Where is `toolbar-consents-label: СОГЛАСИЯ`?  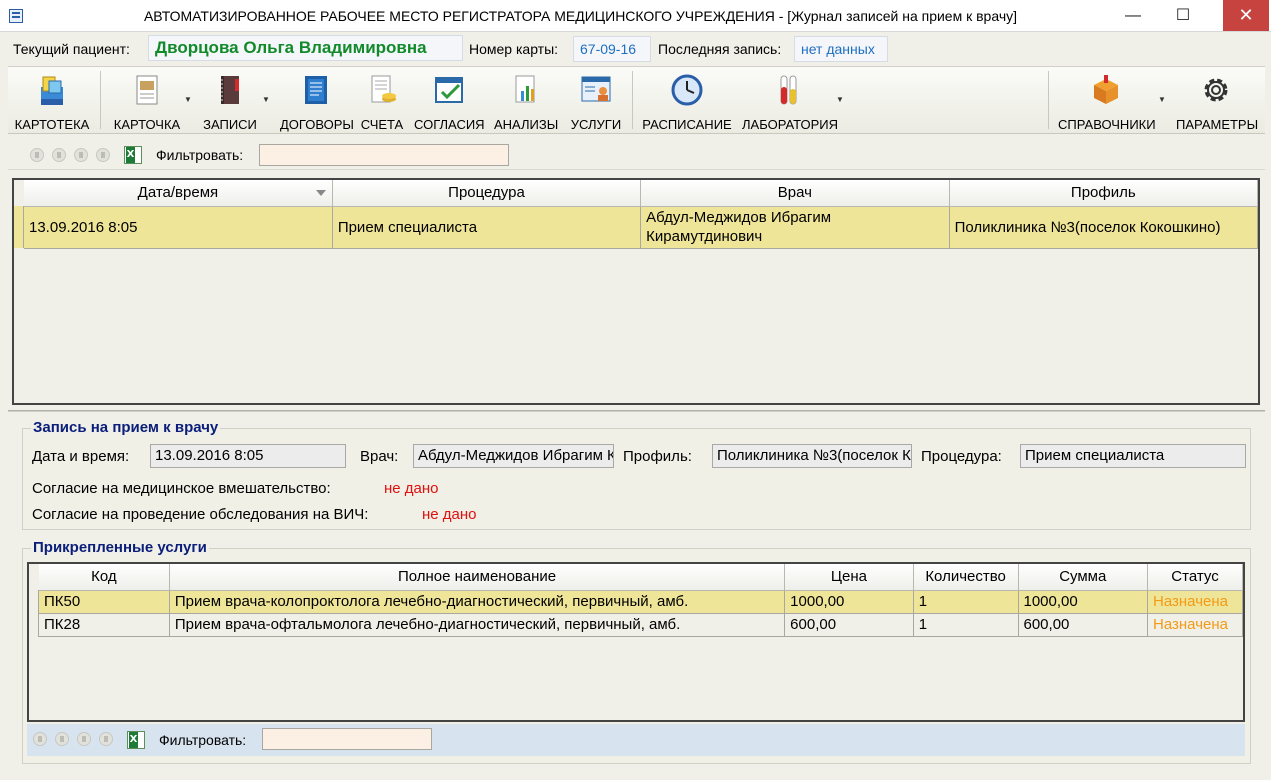
toolbar-consents-label: СОГЛАСИЯ is located at coordinates (449, 124).